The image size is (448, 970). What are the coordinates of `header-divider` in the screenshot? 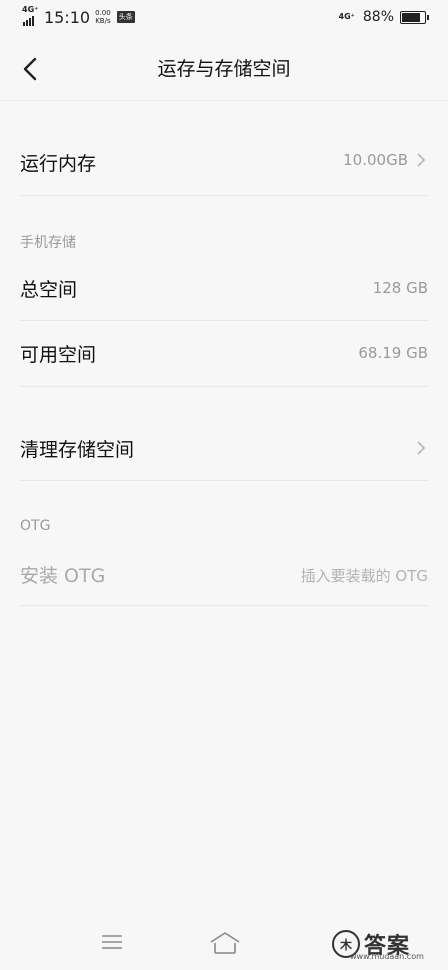 It's located at (224, 100).